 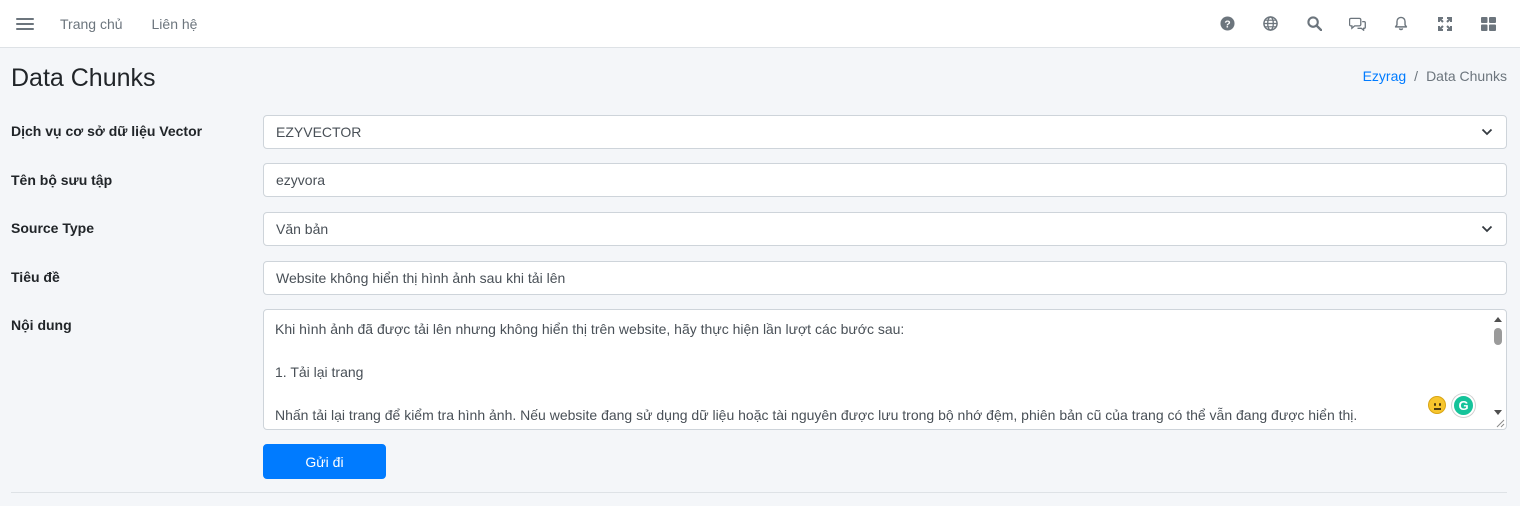 I want to click on search-icon, so click(x=1315, y=23).